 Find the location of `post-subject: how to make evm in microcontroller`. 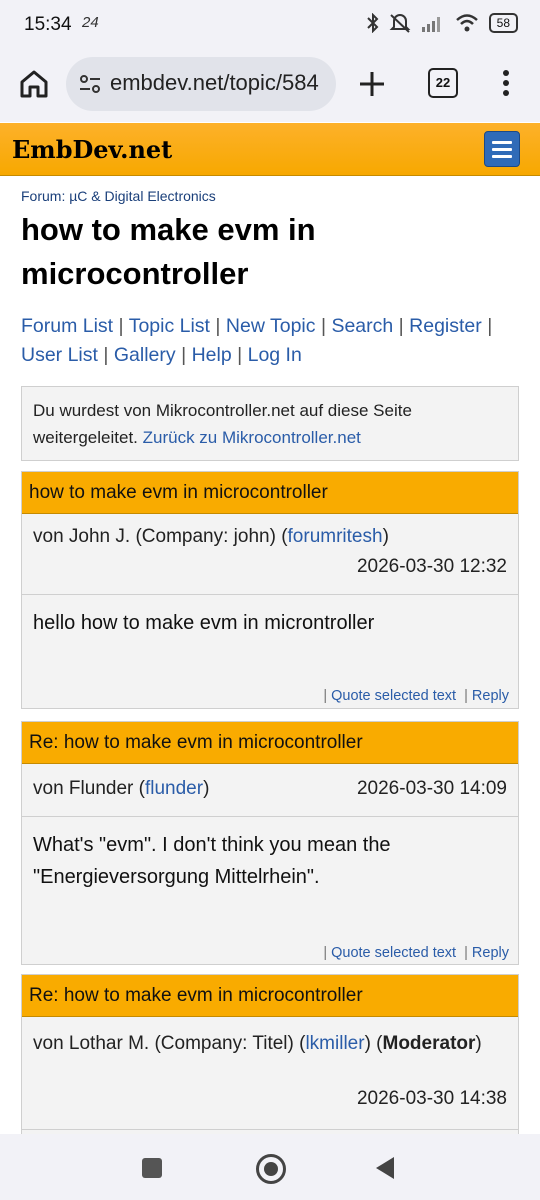

post-subject: how to make evm in microcontroller is located at coordinates (270, 493).